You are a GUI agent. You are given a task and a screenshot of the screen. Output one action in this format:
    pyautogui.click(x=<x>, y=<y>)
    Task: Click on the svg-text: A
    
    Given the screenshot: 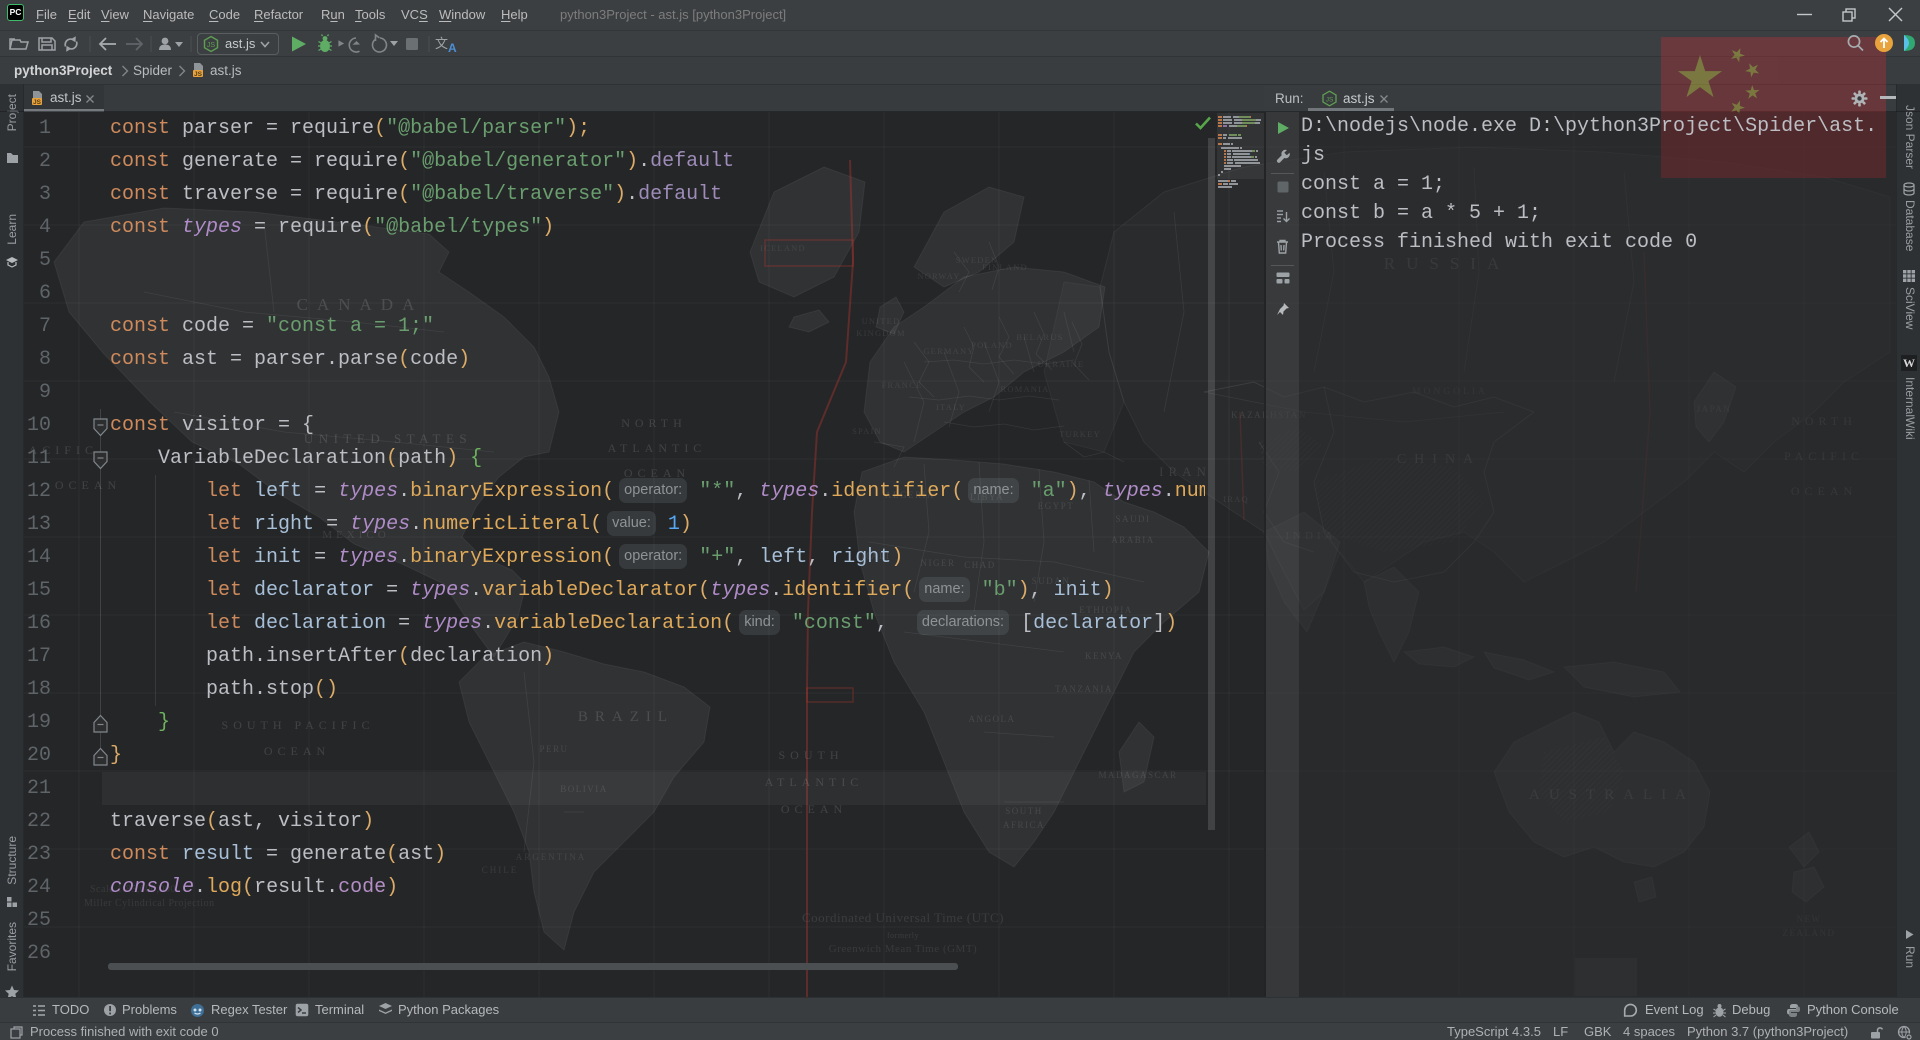 What is the action you would take?
    pyautogui.click(x=452, y=48)
    